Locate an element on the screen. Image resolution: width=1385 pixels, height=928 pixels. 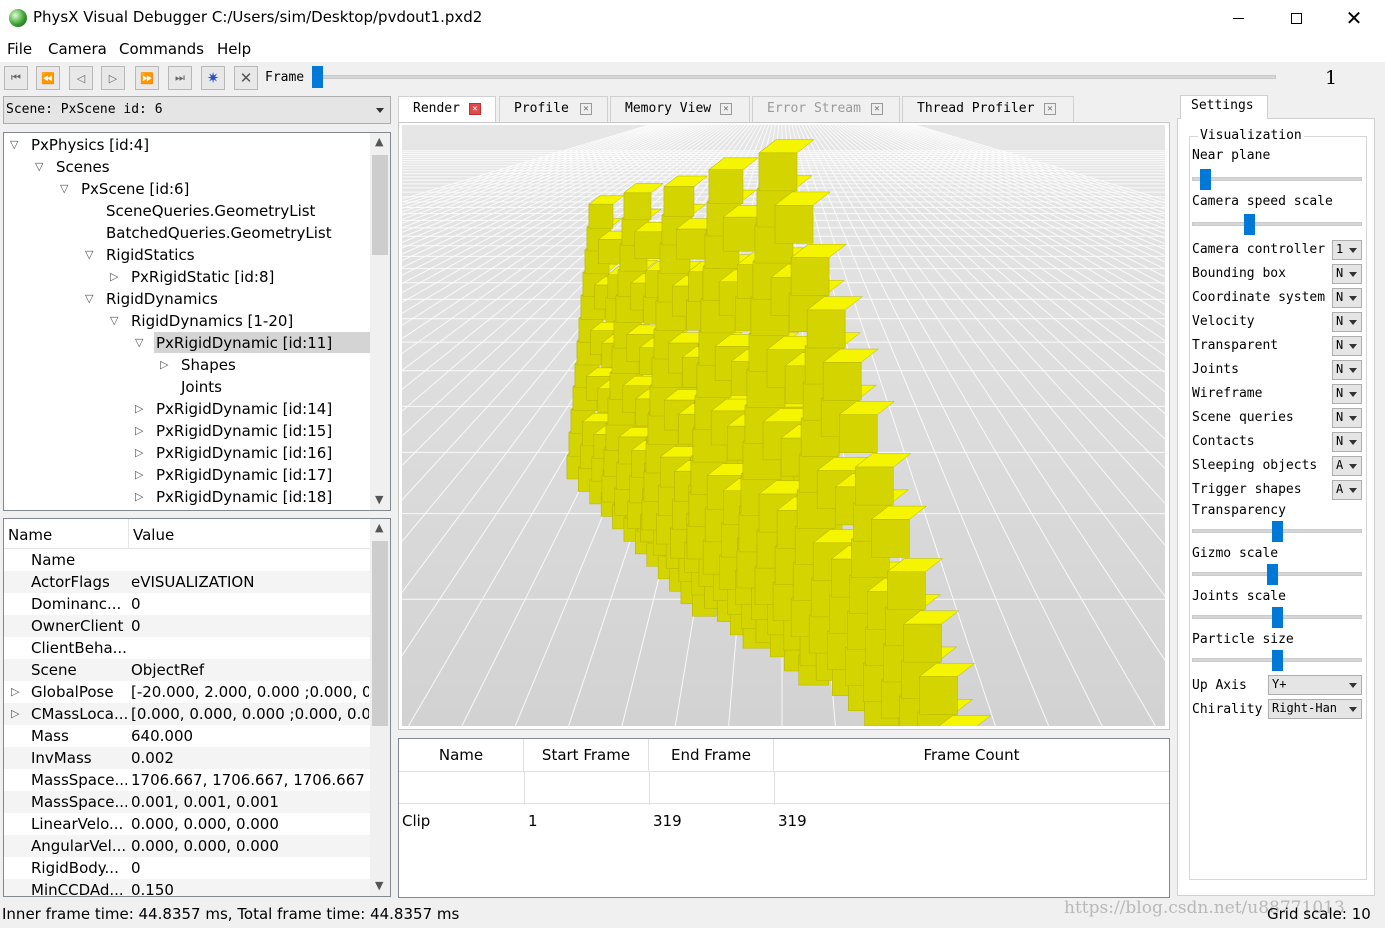
tree-node: ▷ PxRigidDynamic [id:16] is located at coordinates (187, 453).